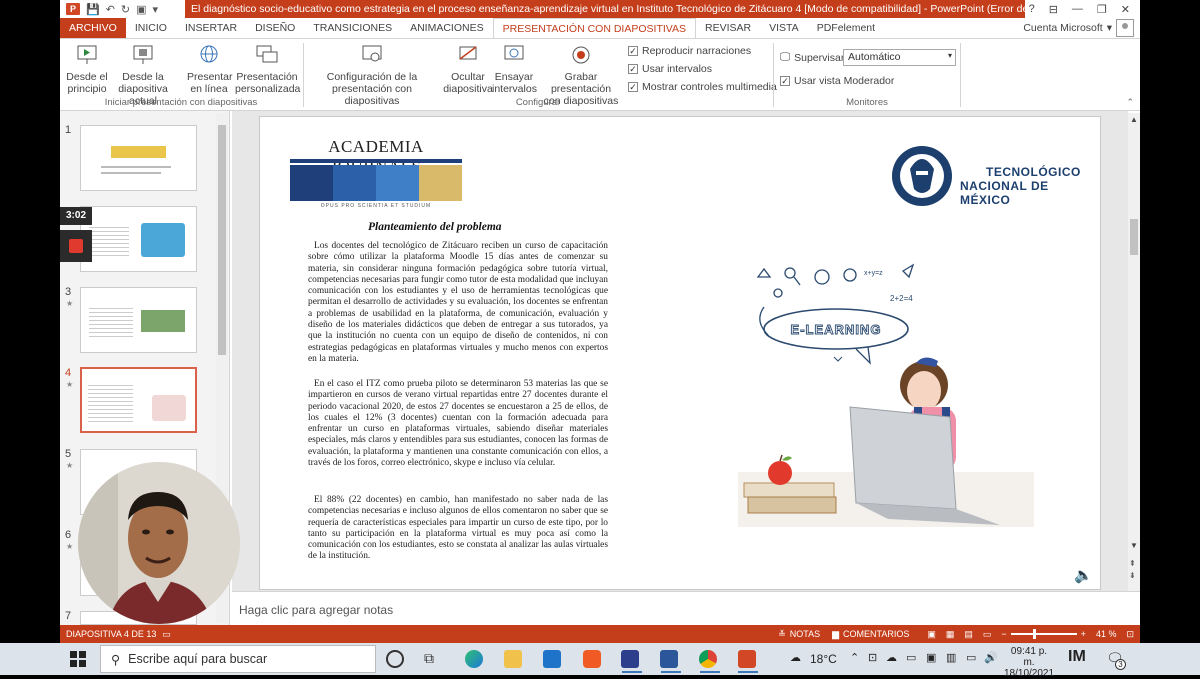 This screenshot has width=1200, height=679. What do you see at coordinates (854, 657) in the screenshot?
I see `tray-chevron-icon: ⌃` at bounding box center [854, 657].